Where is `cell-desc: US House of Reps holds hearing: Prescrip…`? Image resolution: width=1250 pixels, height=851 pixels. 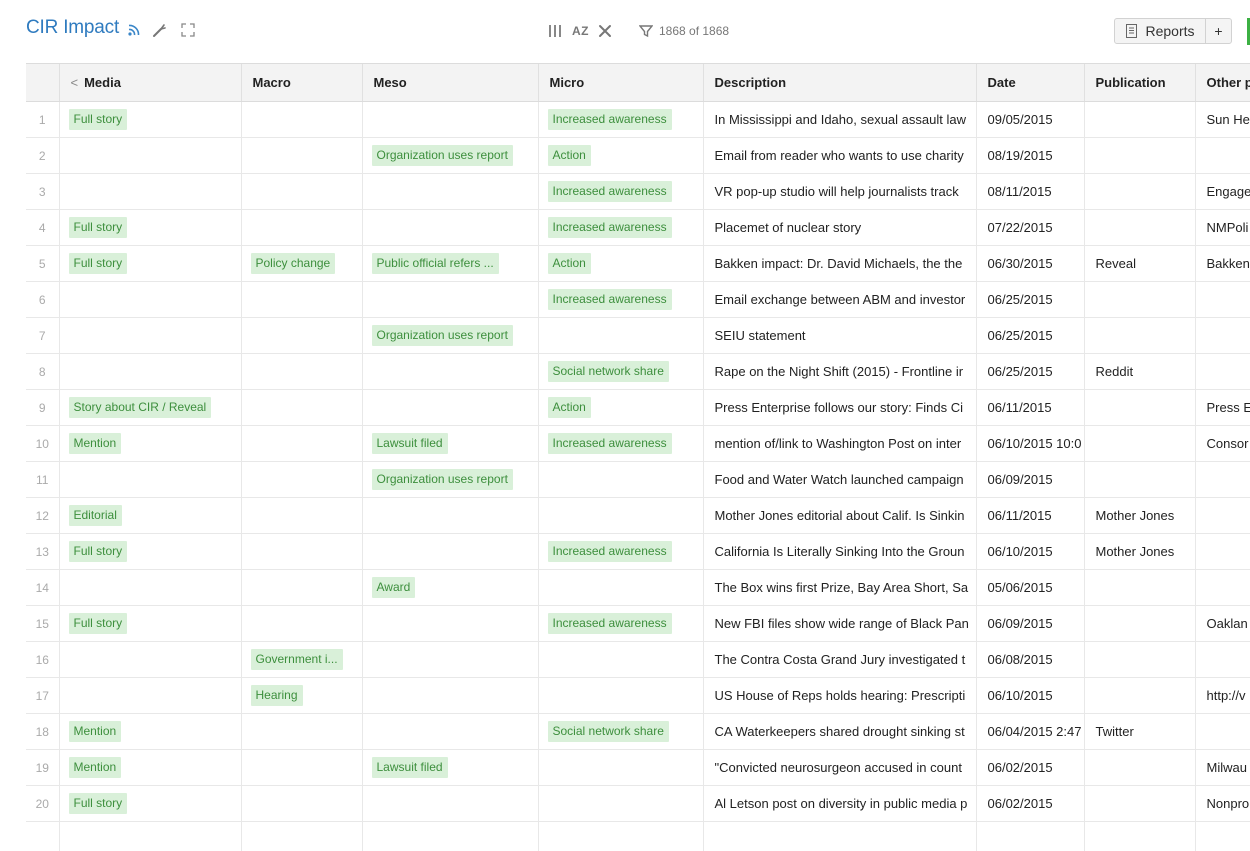
cell-desc: US House of Reps holds hearing: Prescrip… is located at coordinates (839, 696).